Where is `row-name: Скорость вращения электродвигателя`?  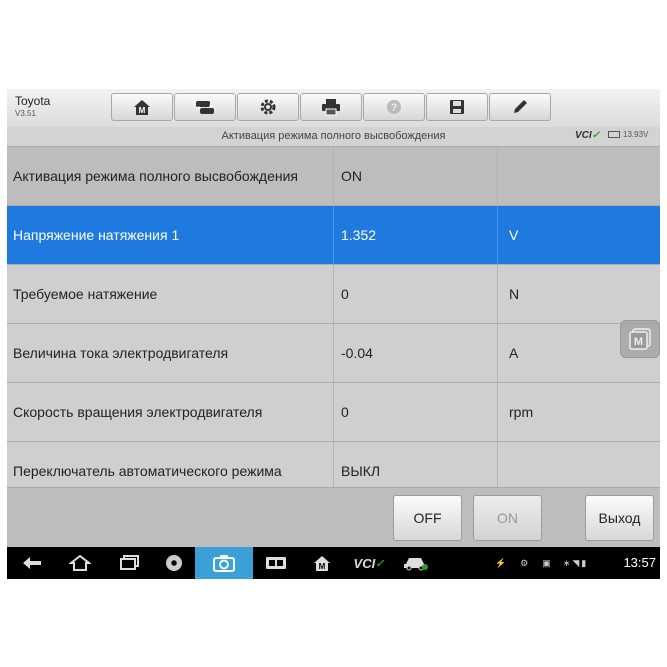 row-name: Скорость вращения электродвигателя is located at coordinates (138, 412).